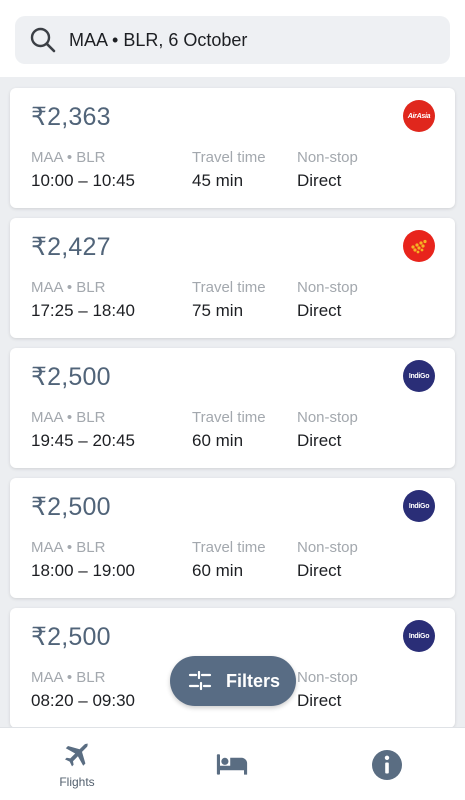  I want to click on nav-flights: Flights, so click(77, 764).